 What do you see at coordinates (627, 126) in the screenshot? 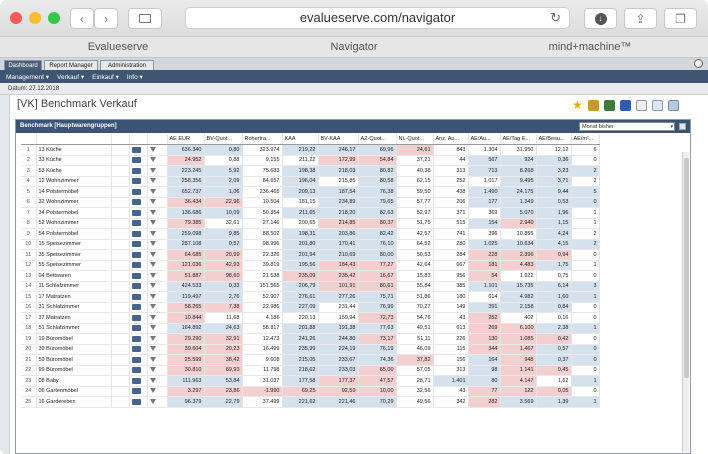
I see `period-select: Monat bisher ▾` at bounding box center [627, 126].